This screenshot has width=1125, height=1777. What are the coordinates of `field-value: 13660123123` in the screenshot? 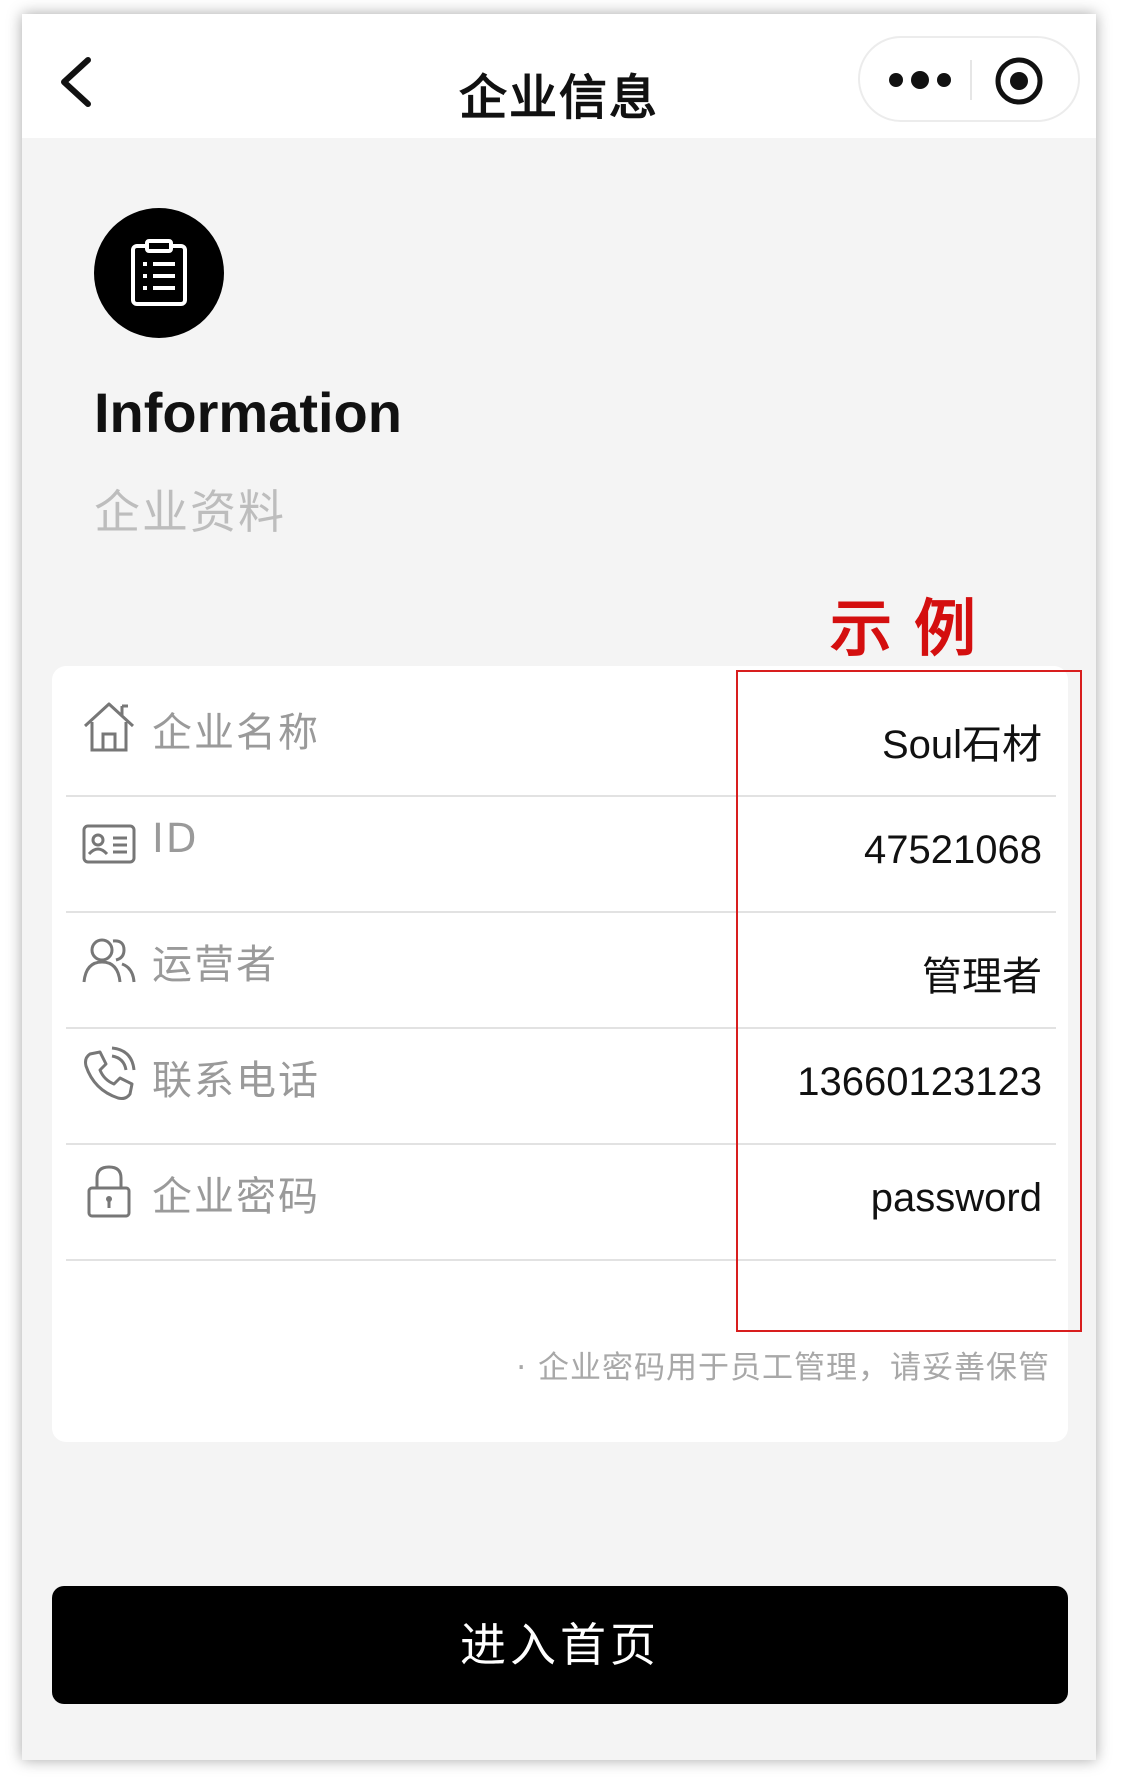 It's located at (919, 1082).